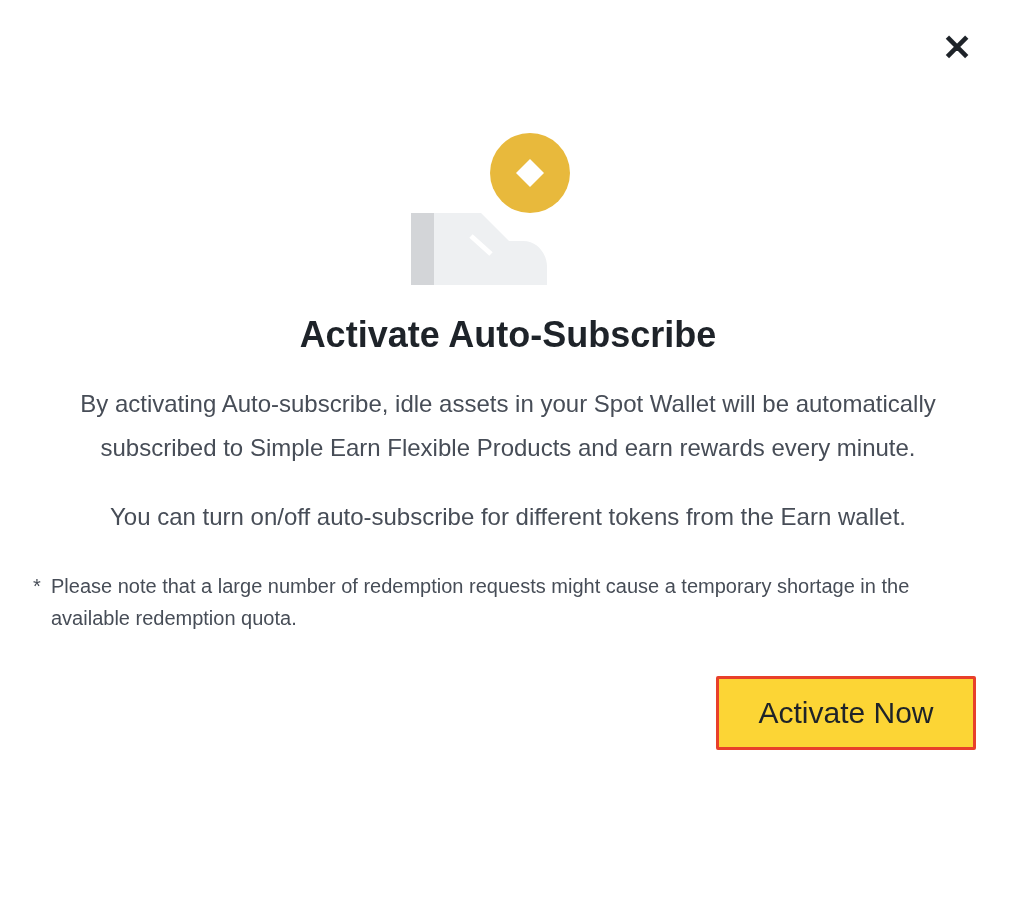 The image size is (1016, 922). Describe the element at coordinates (508, 335) in the screenshot. I see `dialog-title: Activate Auto-Subscribe` at that location.